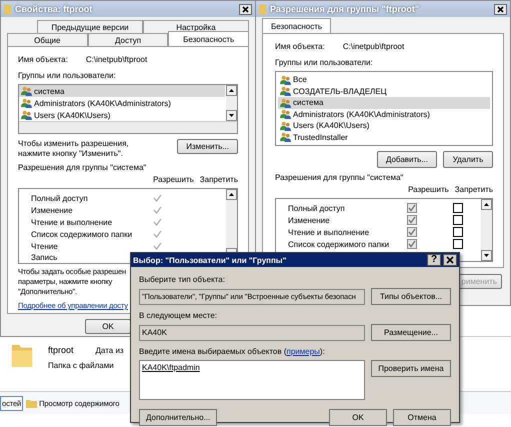  What do you see at coordinates (81, 365) in the screenshot?
I see `folder-type: Папка с файлами` at bounding box center [81, 365].